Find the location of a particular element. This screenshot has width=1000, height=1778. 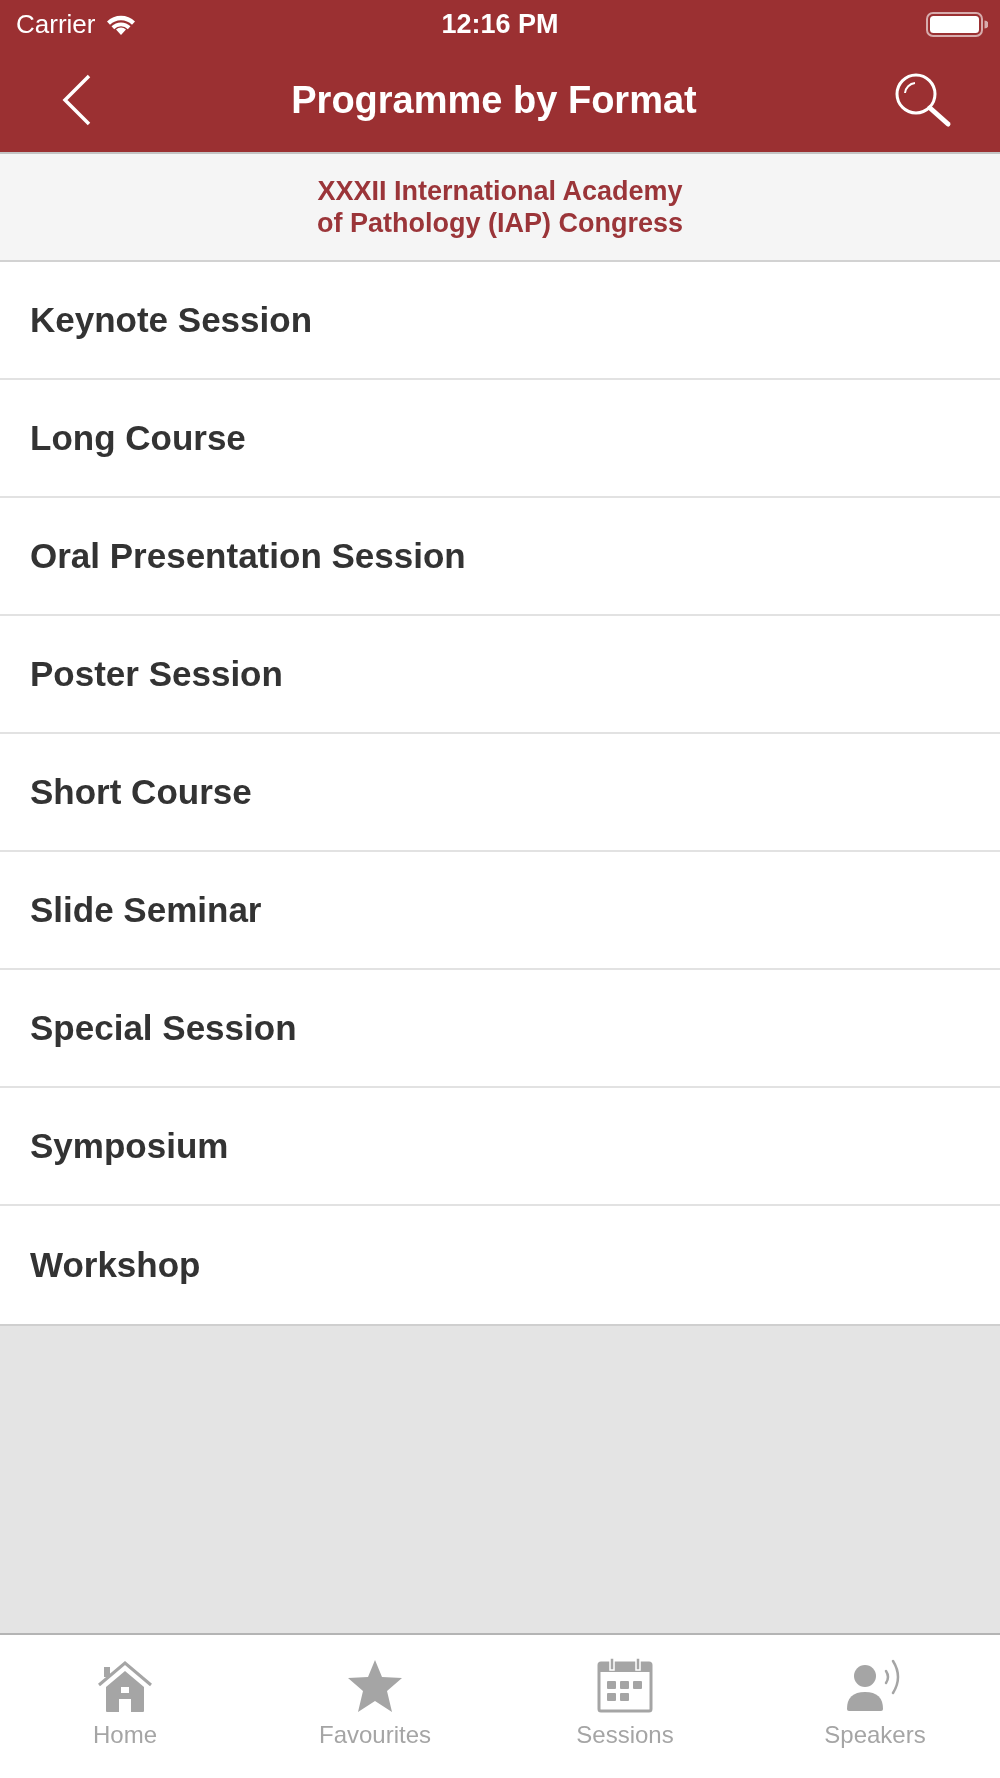

home-icon is located at coordinates (125, 1687).